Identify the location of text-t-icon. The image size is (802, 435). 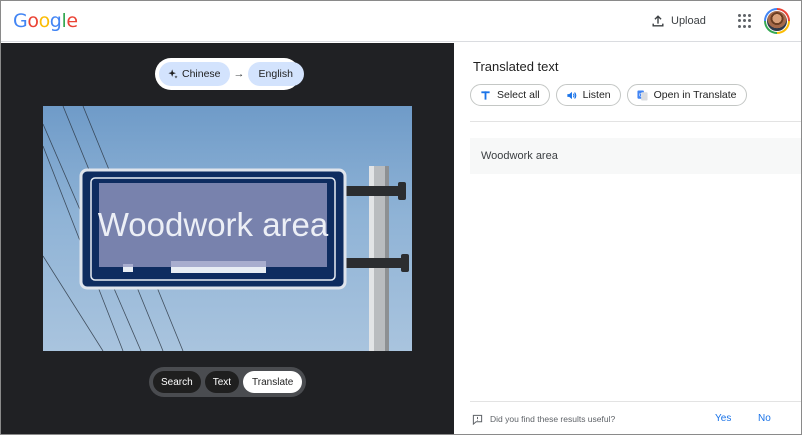
(485, 95).